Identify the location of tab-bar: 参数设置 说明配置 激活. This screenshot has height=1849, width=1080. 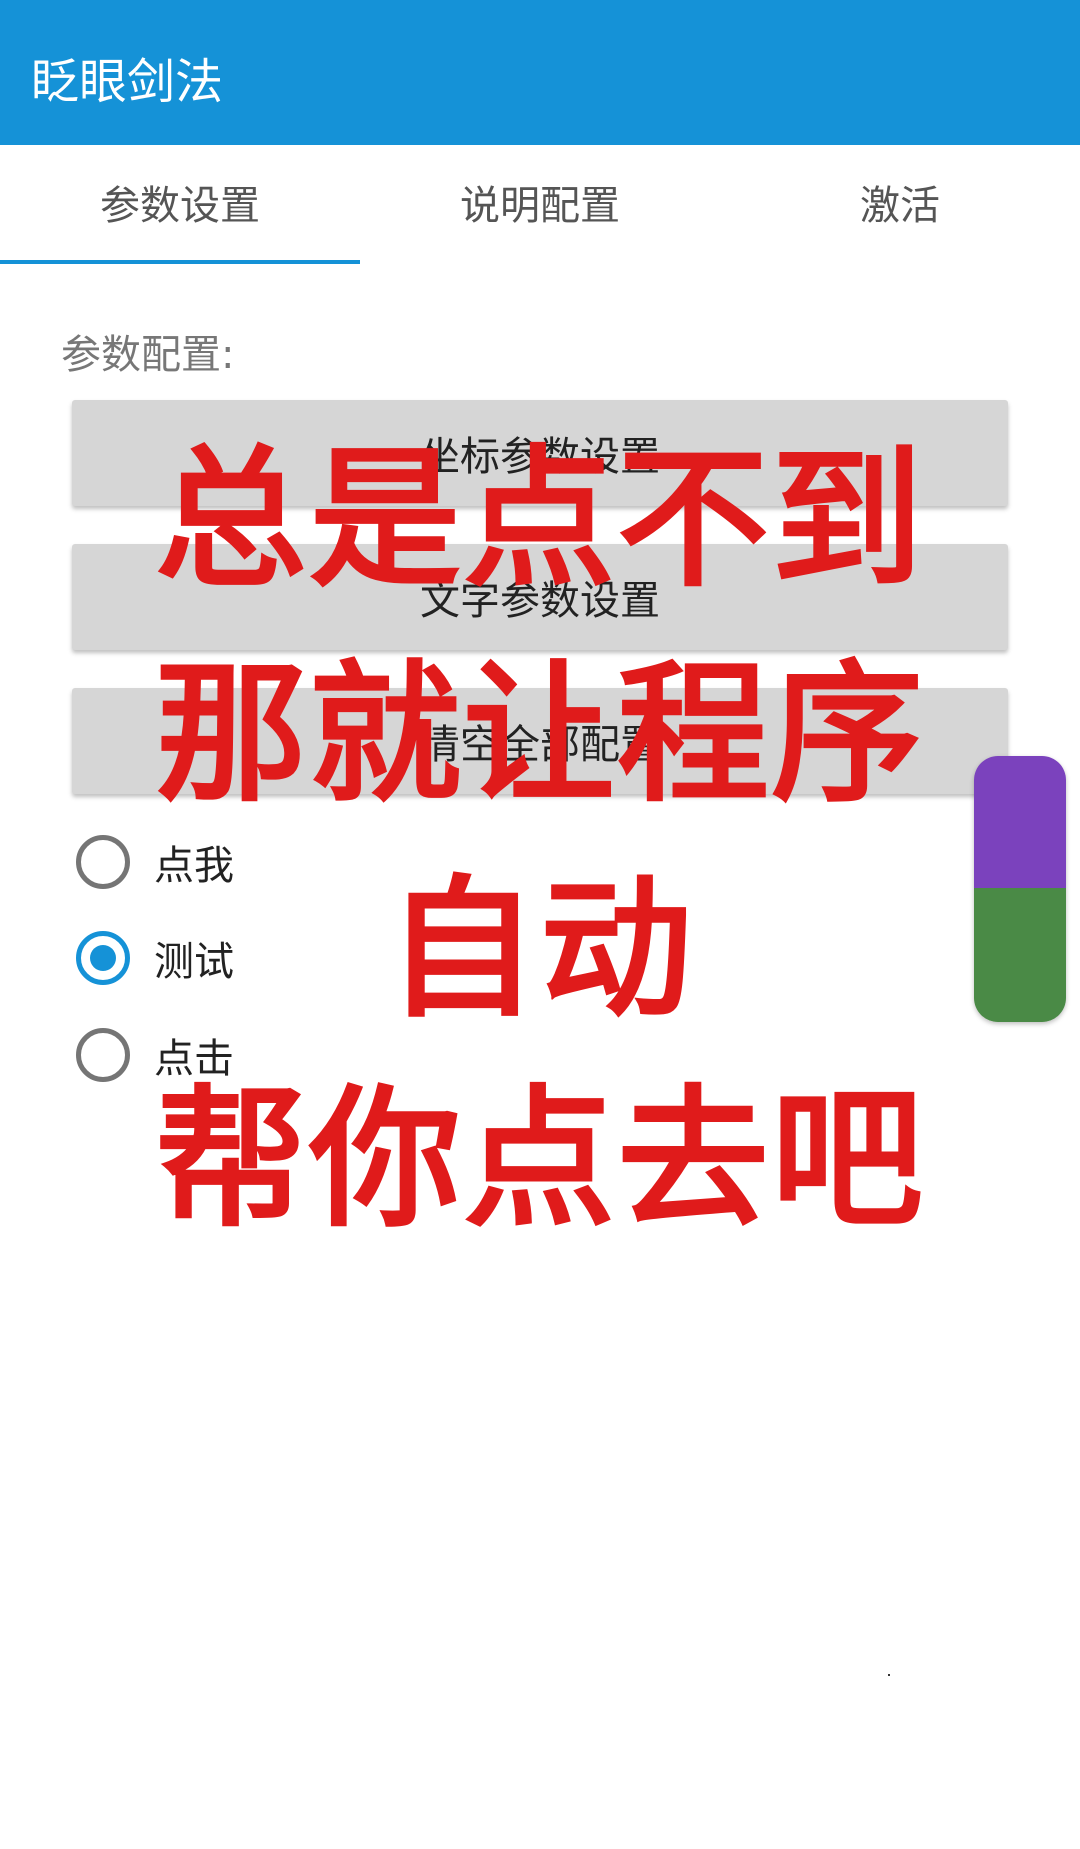
(540, 205).